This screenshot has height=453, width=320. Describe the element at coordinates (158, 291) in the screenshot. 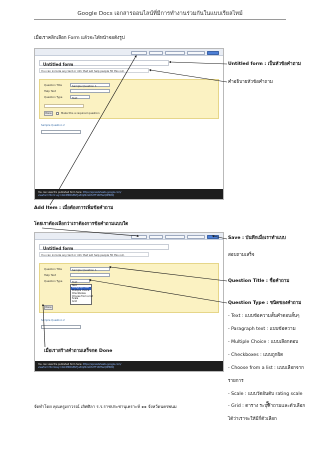

I see `arrow-question-type` at that location.